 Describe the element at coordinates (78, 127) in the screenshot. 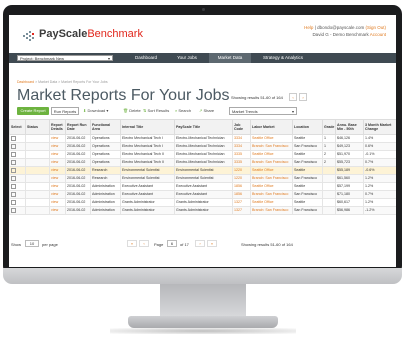

I see `col-run-date: Report Run Date` at that location.